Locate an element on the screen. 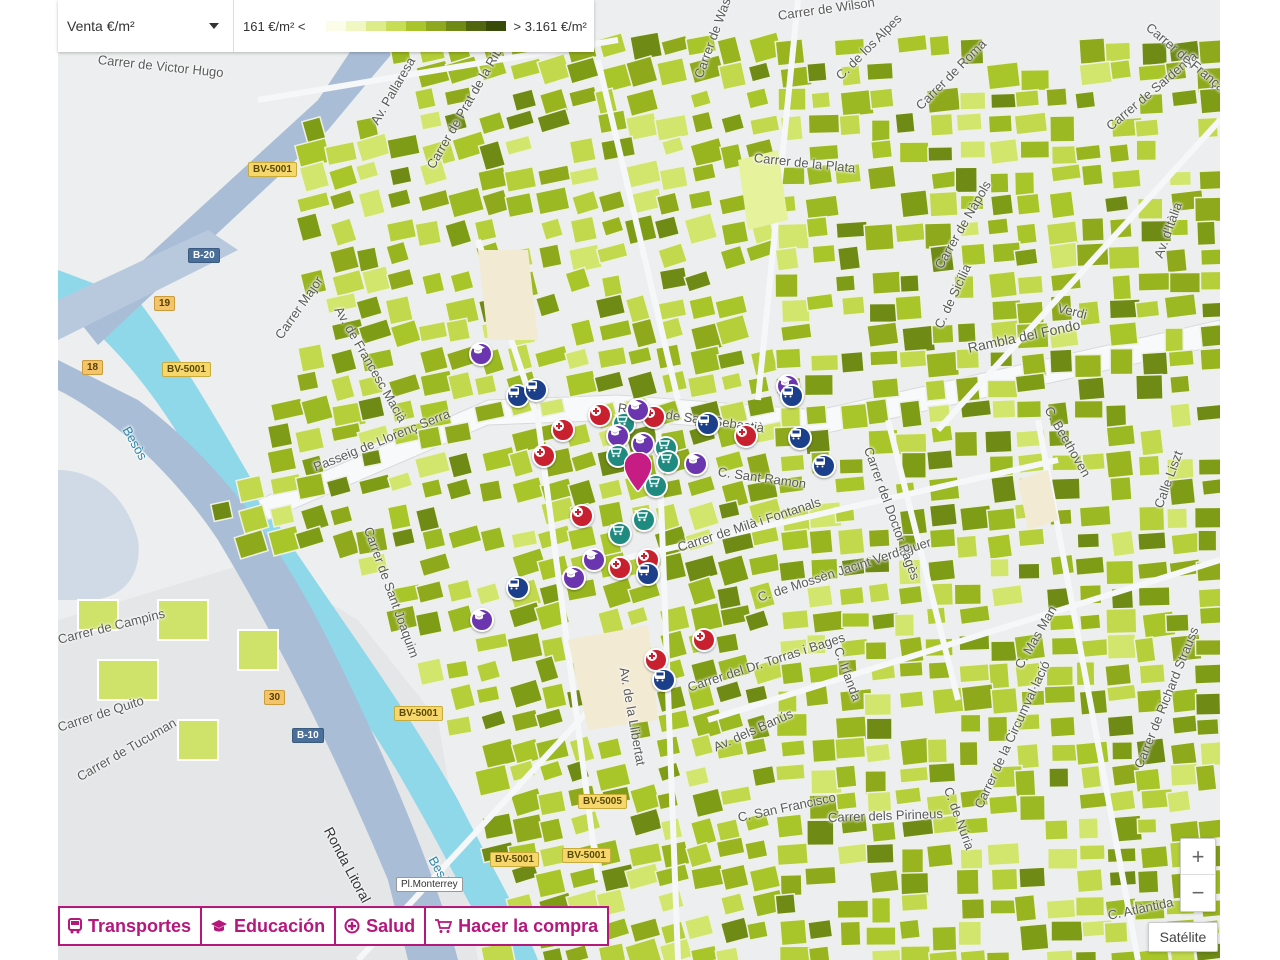 The image size is (1280, 960). location-pin-icon is located at coordinates (638, 472).